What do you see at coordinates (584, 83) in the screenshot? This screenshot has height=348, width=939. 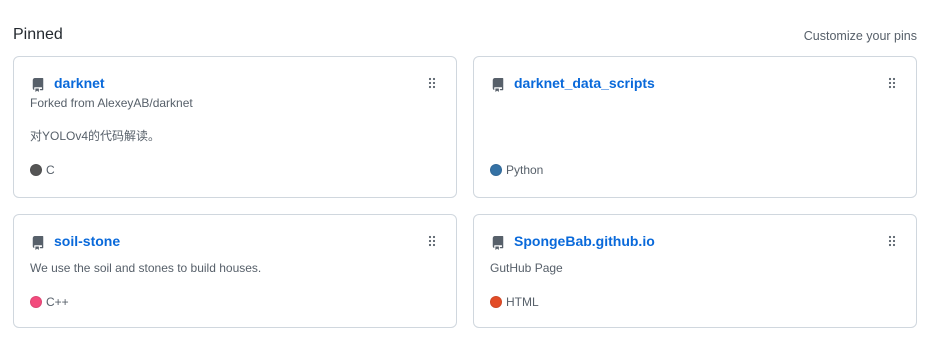 I see `repo-name-link: darknet_data_scripts` at bounding box center [584, 83].